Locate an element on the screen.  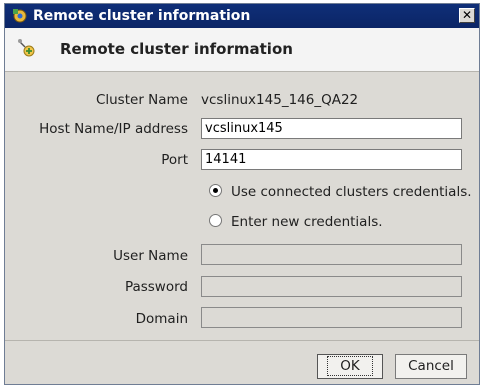
ok-button-label: OK is located at coordinates (350, 366).